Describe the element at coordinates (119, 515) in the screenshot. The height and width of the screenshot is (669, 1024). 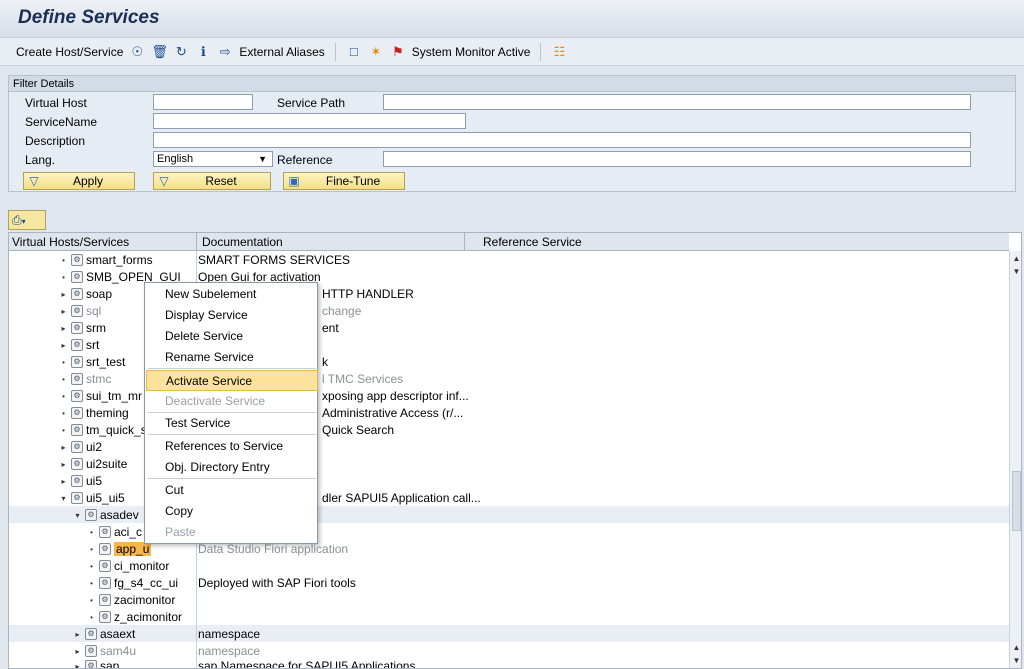
I see `row-name: asadev` at that location.